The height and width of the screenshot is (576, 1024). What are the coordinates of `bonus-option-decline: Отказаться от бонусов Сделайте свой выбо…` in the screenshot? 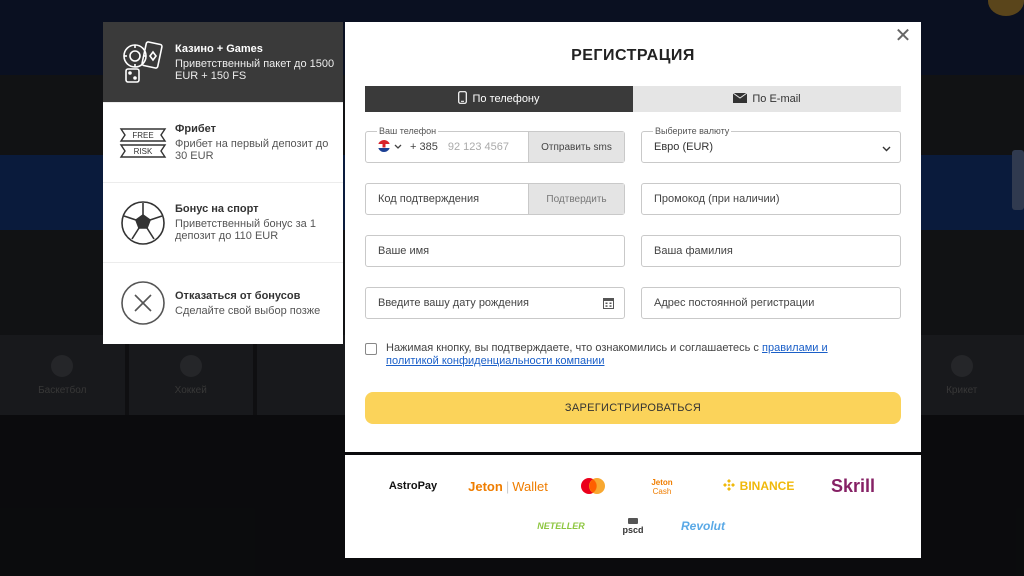 It's located at (223, 303).